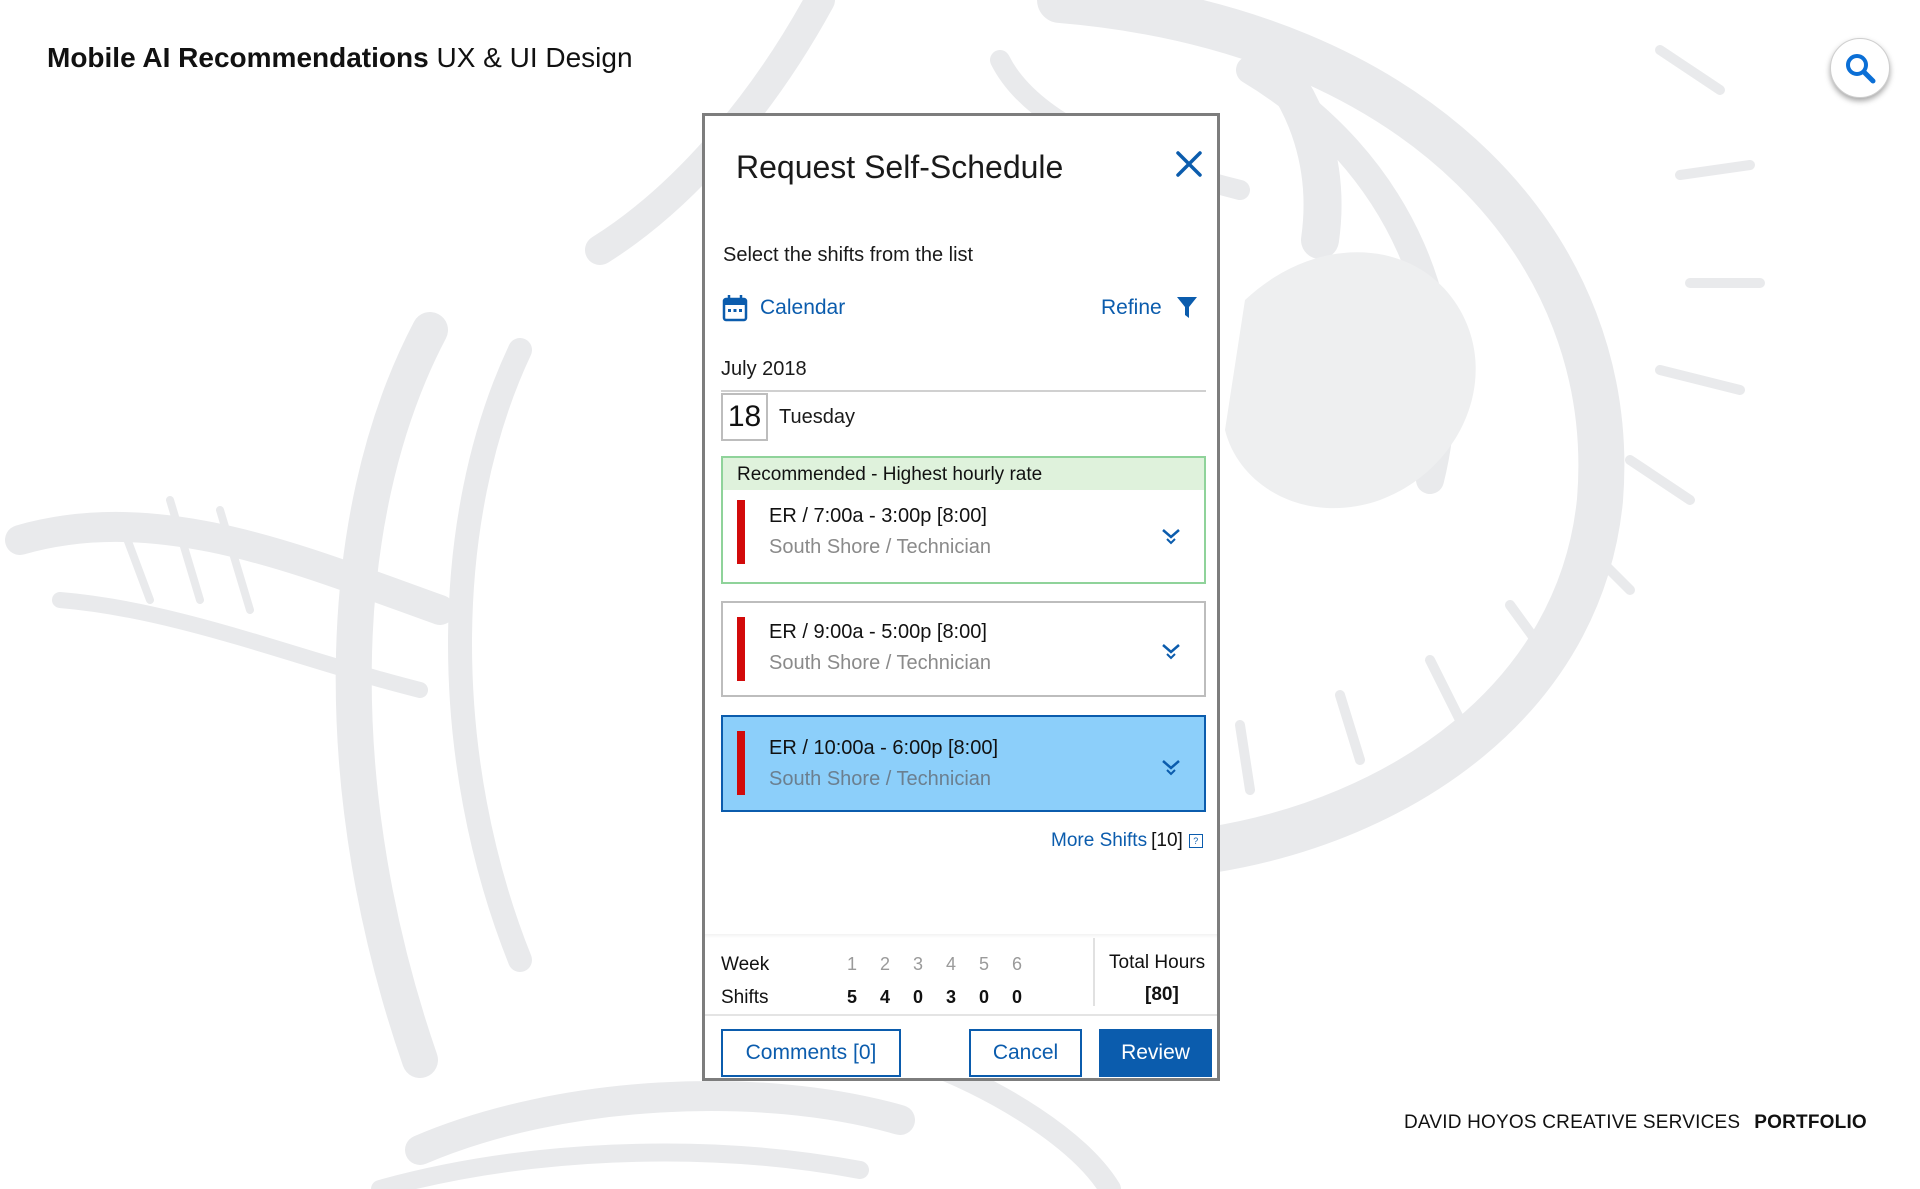 This screenshot has height=1189, width=1920. What do you see at coordinates (963, 391) in the screenshot?
I see `month-divider` at bounding box center [963, 391].